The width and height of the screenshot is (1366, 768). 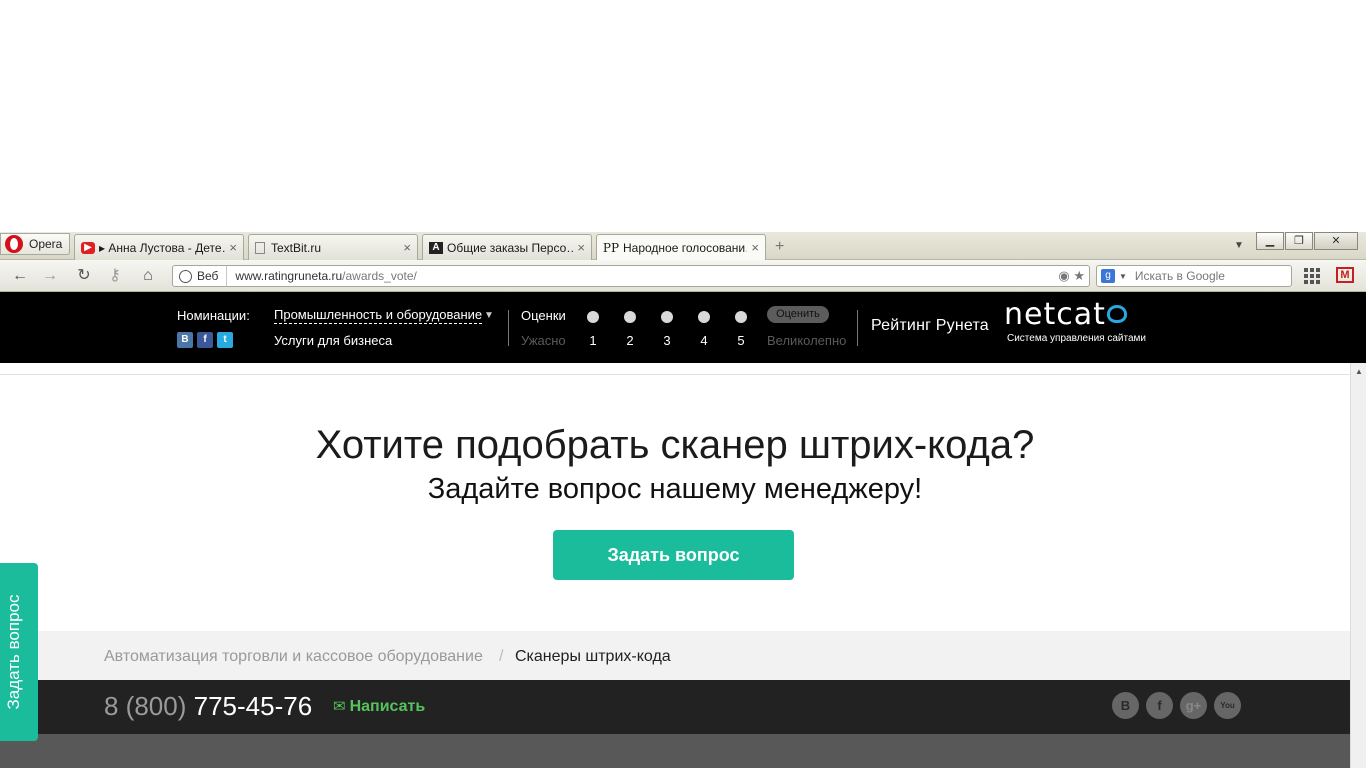 What do you see at coordinates (379, 706) in the screenshot?
I see `write-link: ✉ Написать` at bounding box center [379, 706].